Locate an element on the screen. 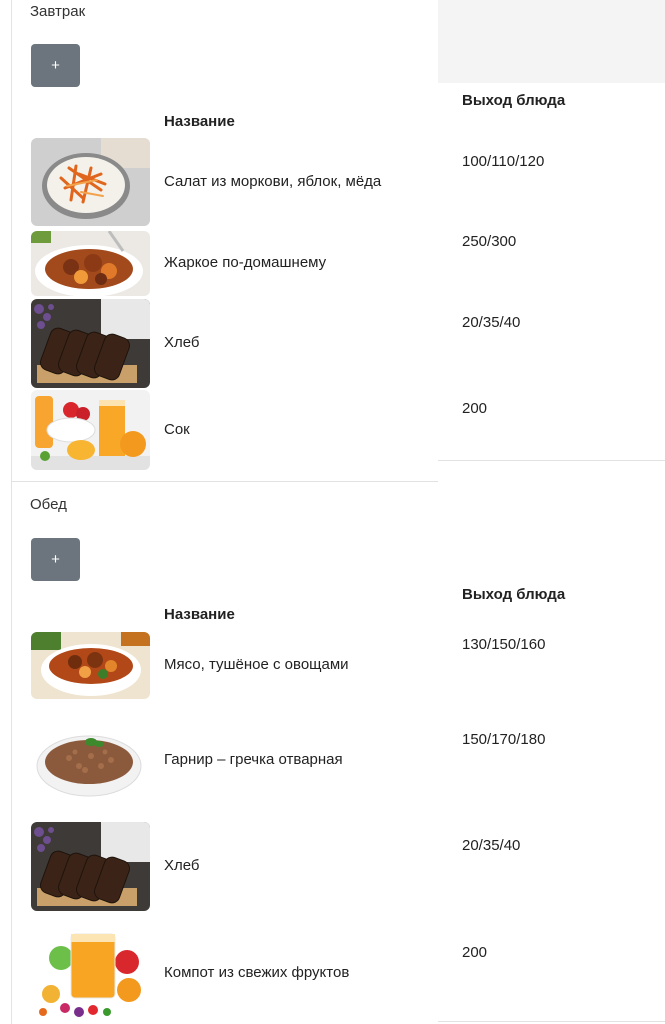 Image resolution: width=665 pixels, height=1024 pixels. meat-stew-image is located at coordinates (90, 665).